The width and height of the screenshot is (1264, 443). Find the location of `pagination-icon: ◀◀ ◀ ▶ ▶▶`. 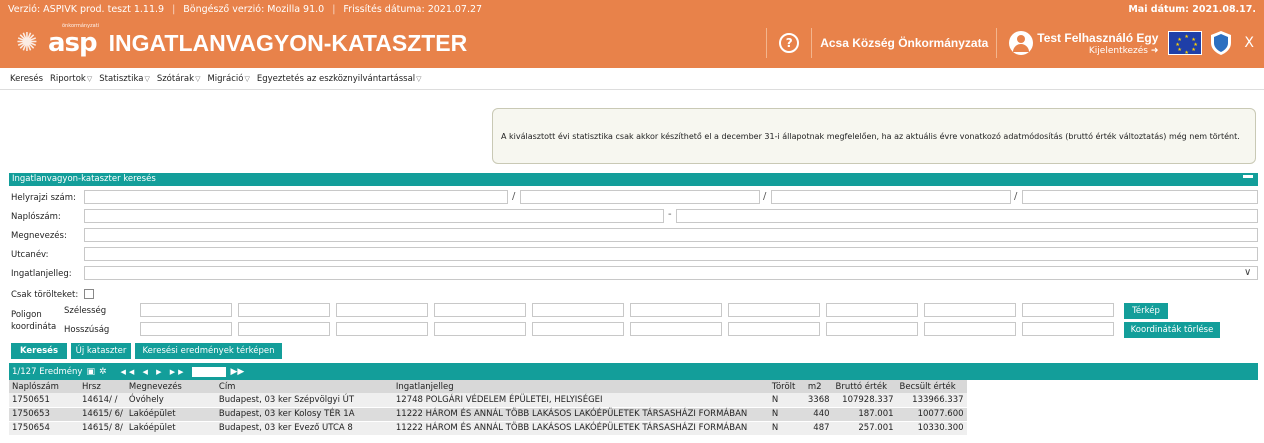

pagination-icon: ◀◀ ◀ ▶ ▶▶ is located at coordinates (154, 372).